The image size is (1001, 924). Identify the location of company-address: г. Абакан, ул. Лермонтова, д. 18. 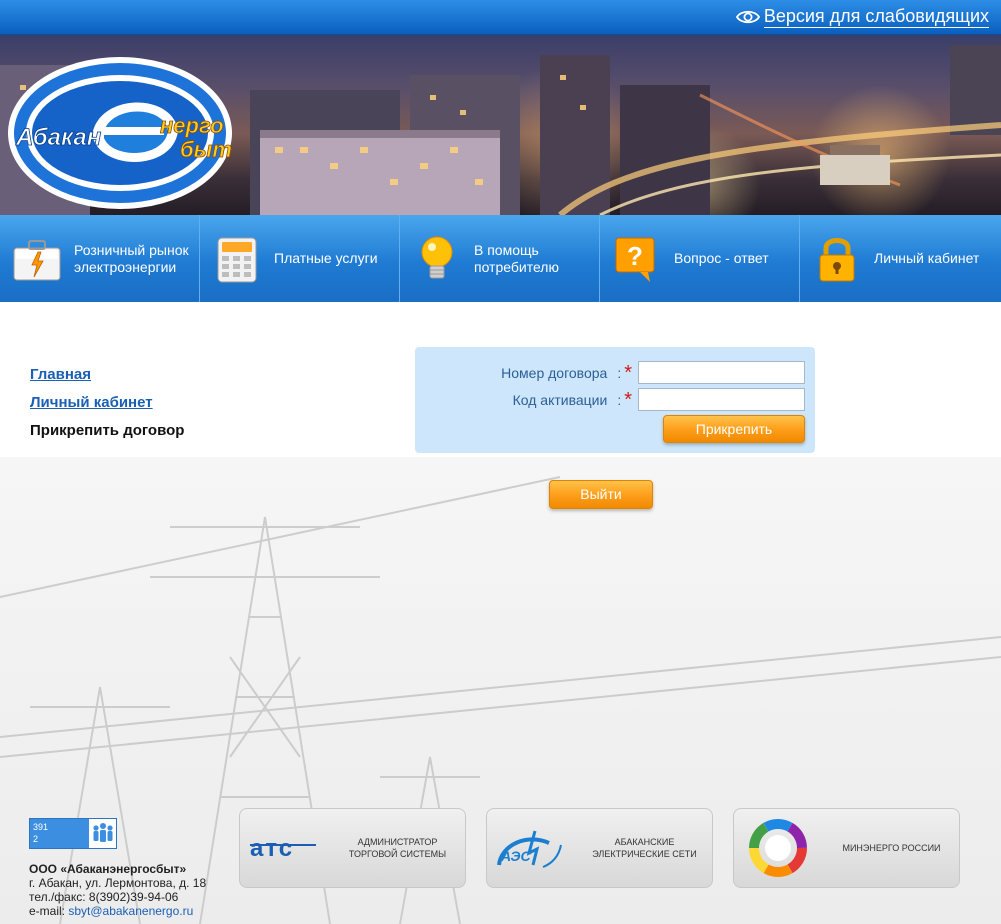
(118, 883).